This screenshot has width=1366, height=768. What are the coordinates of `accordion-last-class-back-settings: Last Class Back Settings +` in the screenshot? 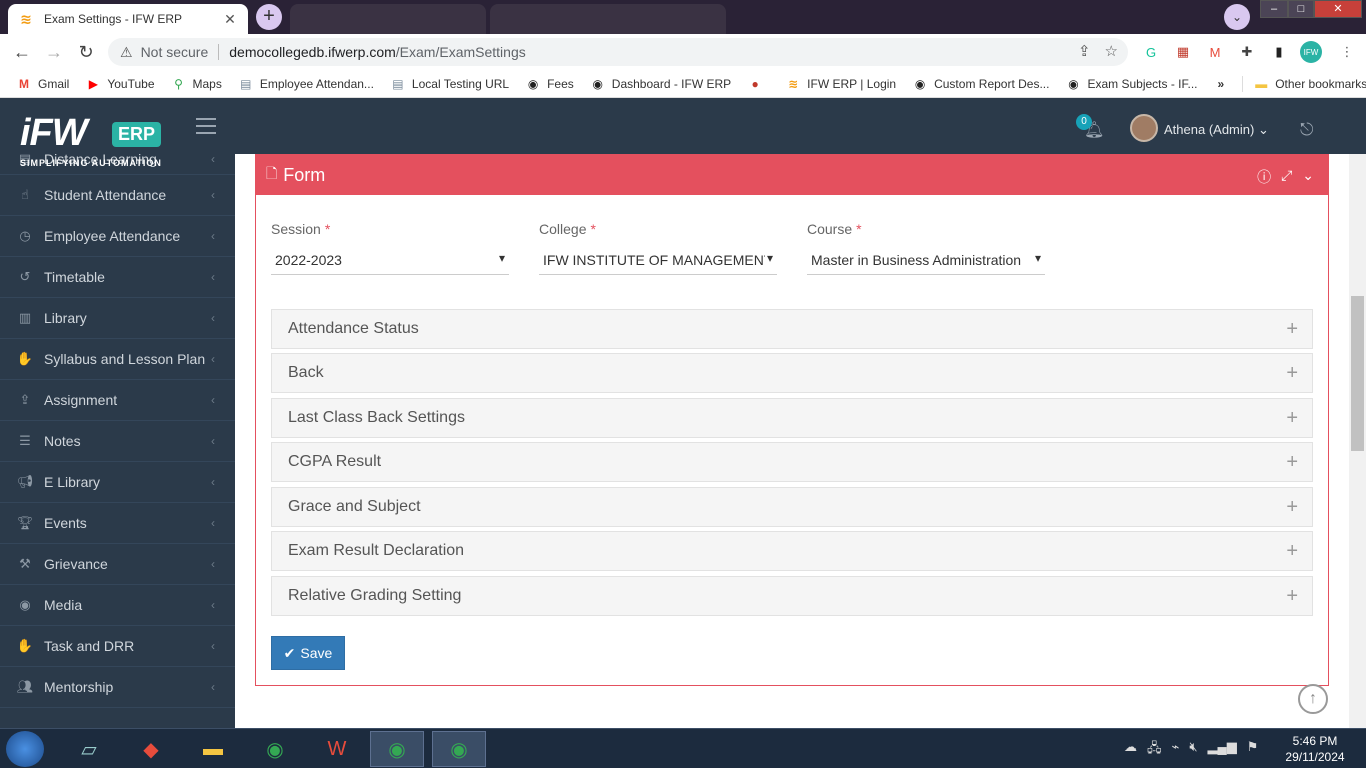 It's located at (792, 418).